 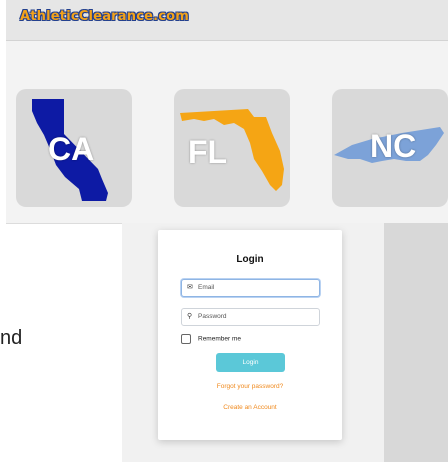 I want to click on site-header: AthleticClearance.com, so click(x=227, y=20).